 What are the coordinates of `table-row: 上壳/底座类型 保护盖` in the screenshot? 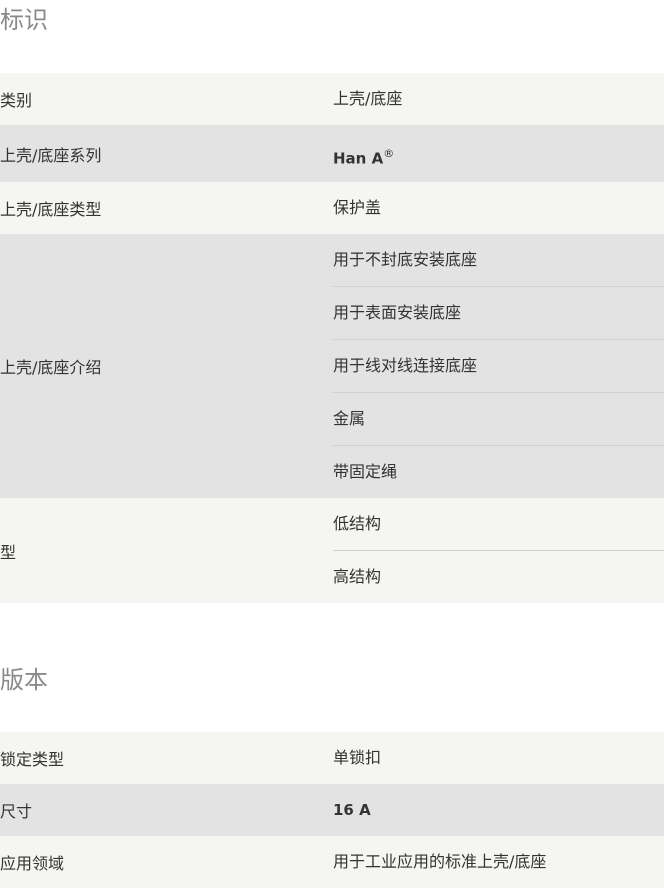 It's located at (332, 208).